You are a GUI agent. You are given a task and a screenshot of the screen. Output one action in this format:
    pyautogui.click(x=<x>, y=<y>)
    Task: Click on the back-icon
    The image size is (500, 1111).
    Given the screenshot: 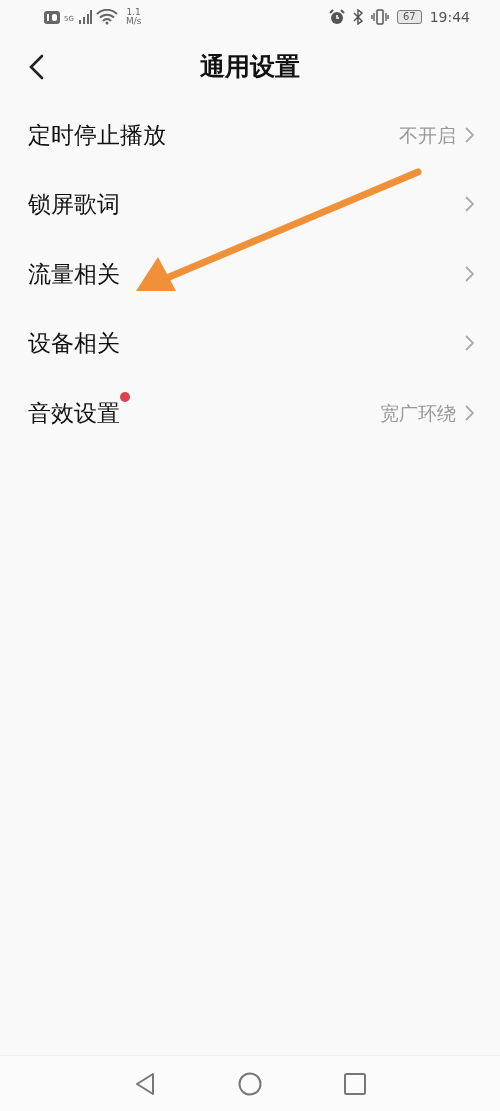 What is the action you would take?
    pyautogui.click(x=36, y=67)
    